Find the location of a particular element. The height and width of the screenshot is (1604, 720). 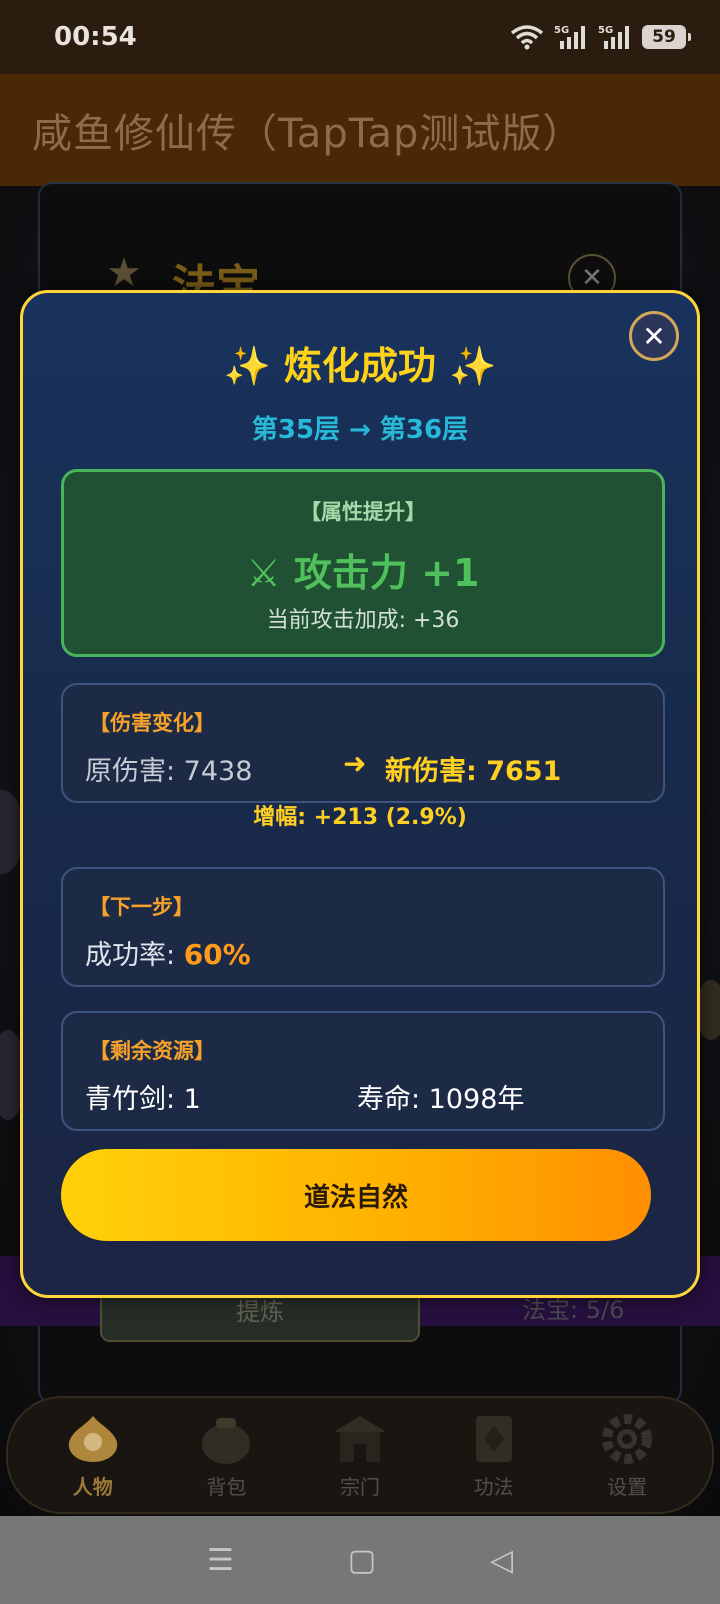

new-damage: 新伤害: 7651 is located at coordinates (473, 771).